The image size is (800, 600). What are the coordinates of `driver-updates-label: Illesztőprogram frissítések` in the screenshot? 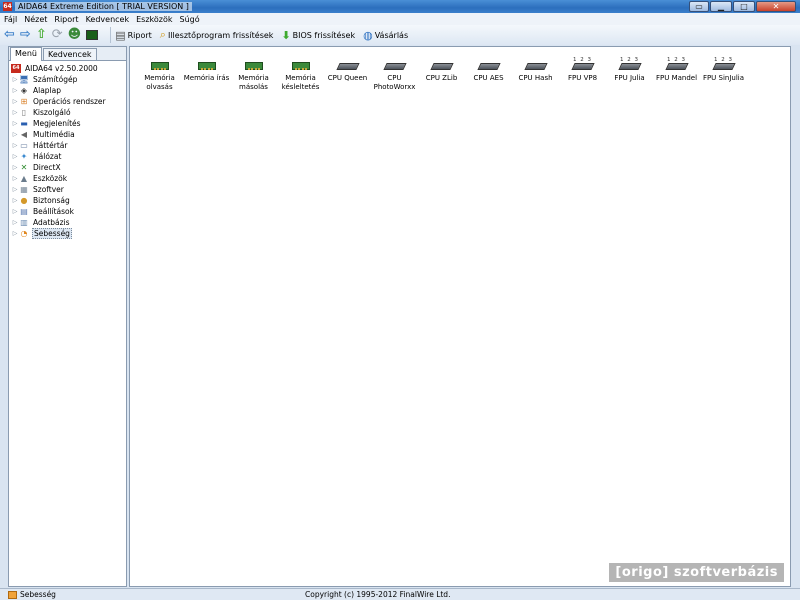 It's located at (220, 35).